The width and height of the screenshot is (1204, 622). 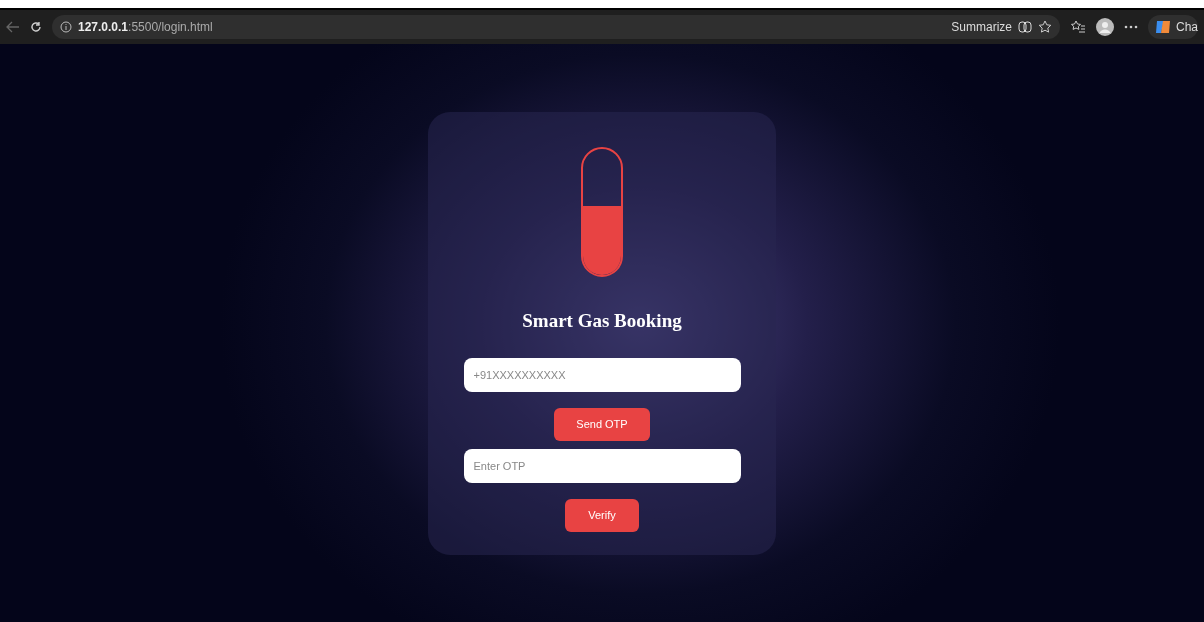 I want to click on back-icon, so click(x=13, y=27).